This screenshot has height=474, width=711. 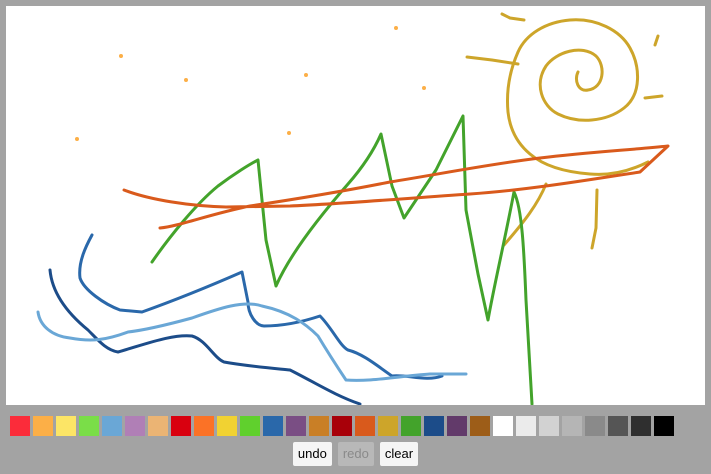 I want to click on color-swatch-mustard, so click(x=388, y=426).